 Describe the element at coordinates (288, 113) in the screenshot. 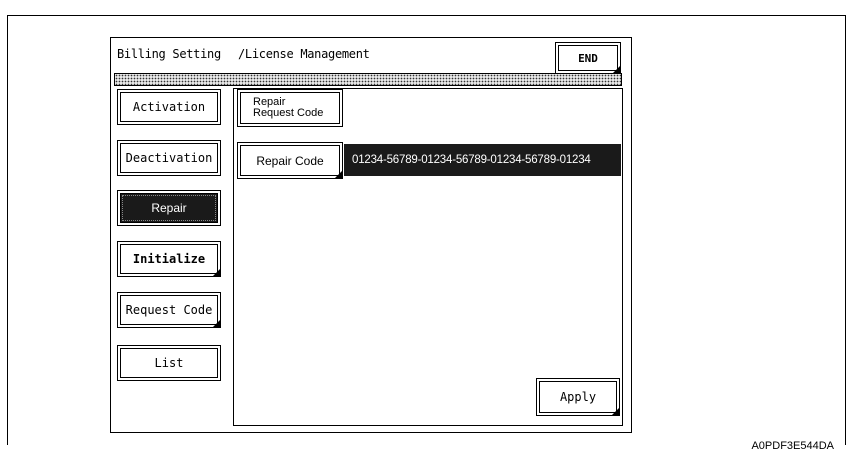

I see `repair-request-code-label-line2: Request Code` at that location.